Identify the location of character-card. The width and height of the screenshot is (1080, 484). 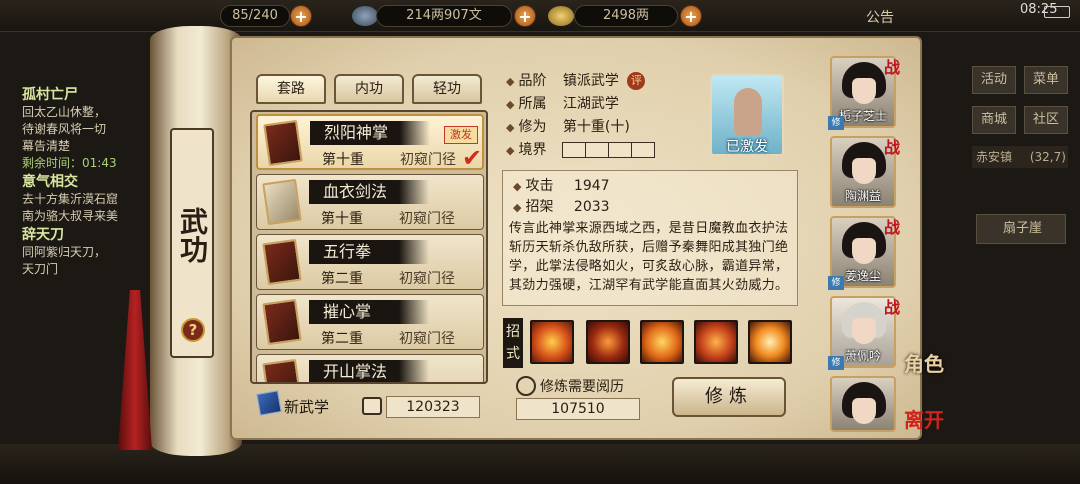
(863, 404).